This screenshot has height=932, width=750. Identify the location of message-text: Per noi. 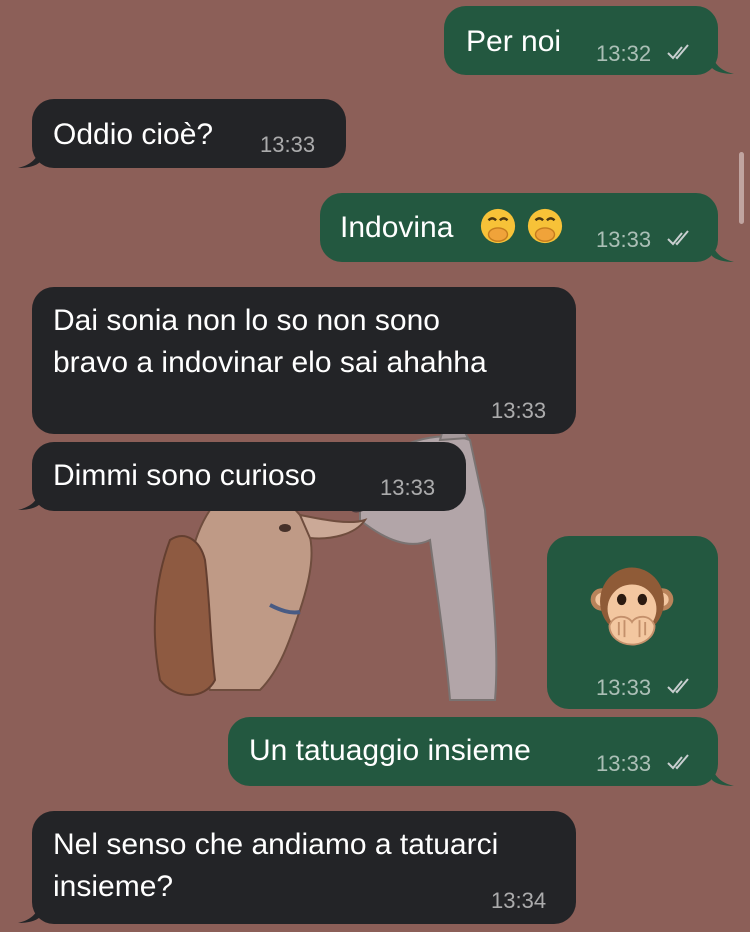
(514, 41).